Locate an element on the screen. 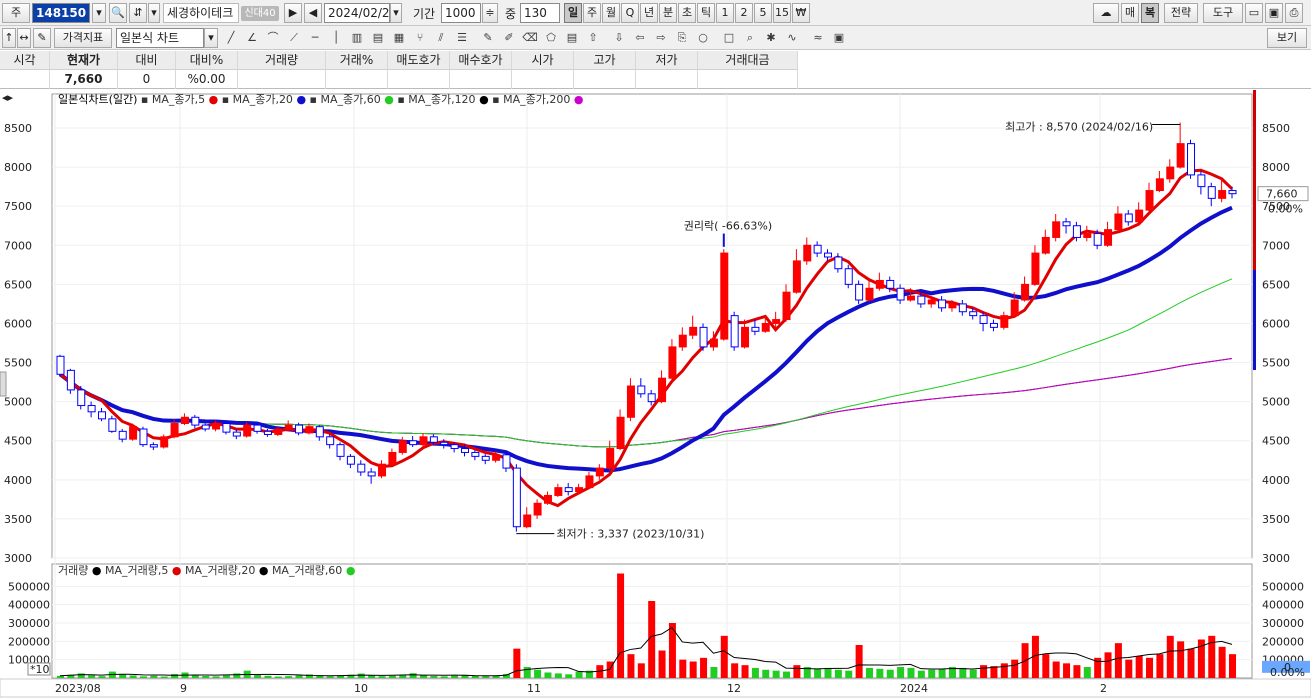  date-input: 2024/02/23 is located at coordinates (357, 13).